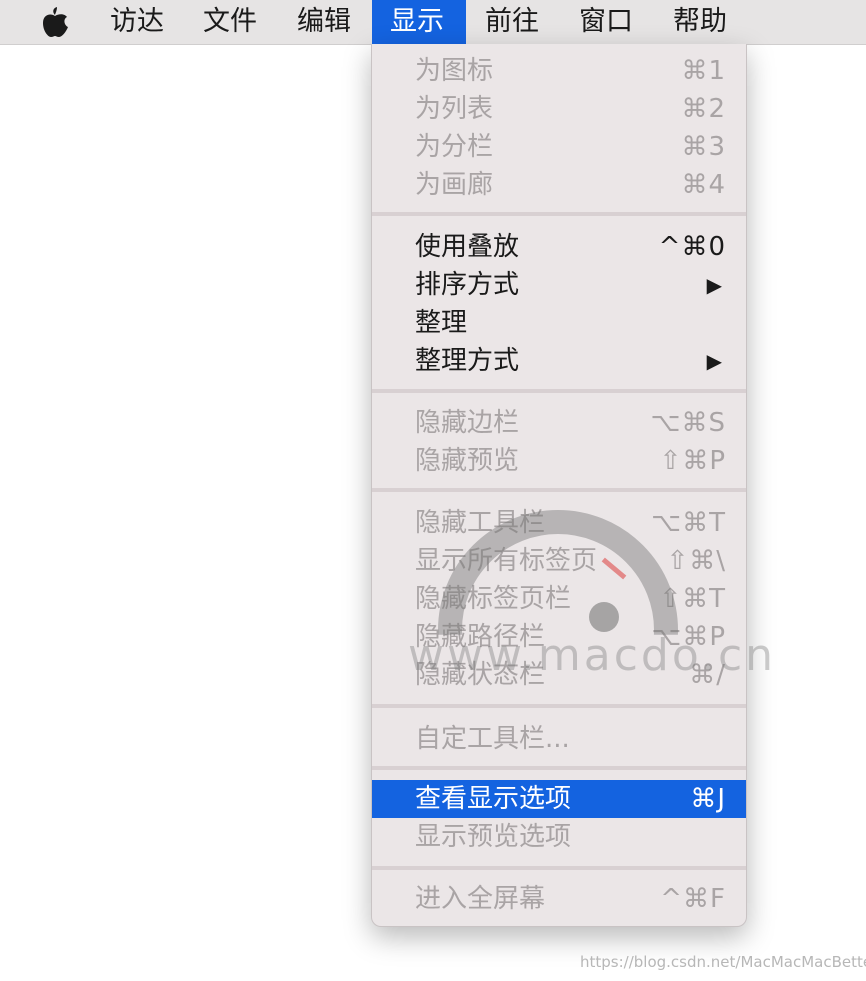 The image size is (866, 981). Describe the element at coordinates (559, 247) in the screenshot. I see `menu-item-use-stacks: 使用叠放 ^⌘0` at that location.